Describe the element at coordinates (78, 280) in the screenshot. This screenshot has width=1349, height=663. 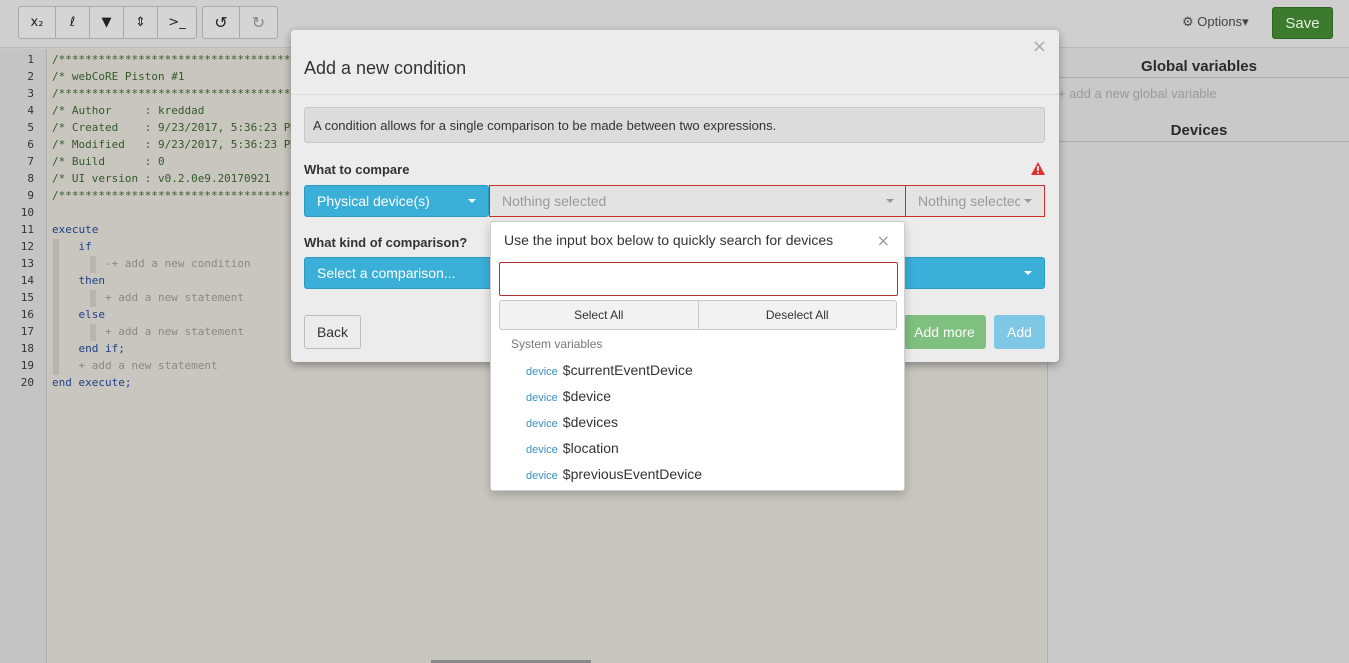
I see `code-line: then` at that location.